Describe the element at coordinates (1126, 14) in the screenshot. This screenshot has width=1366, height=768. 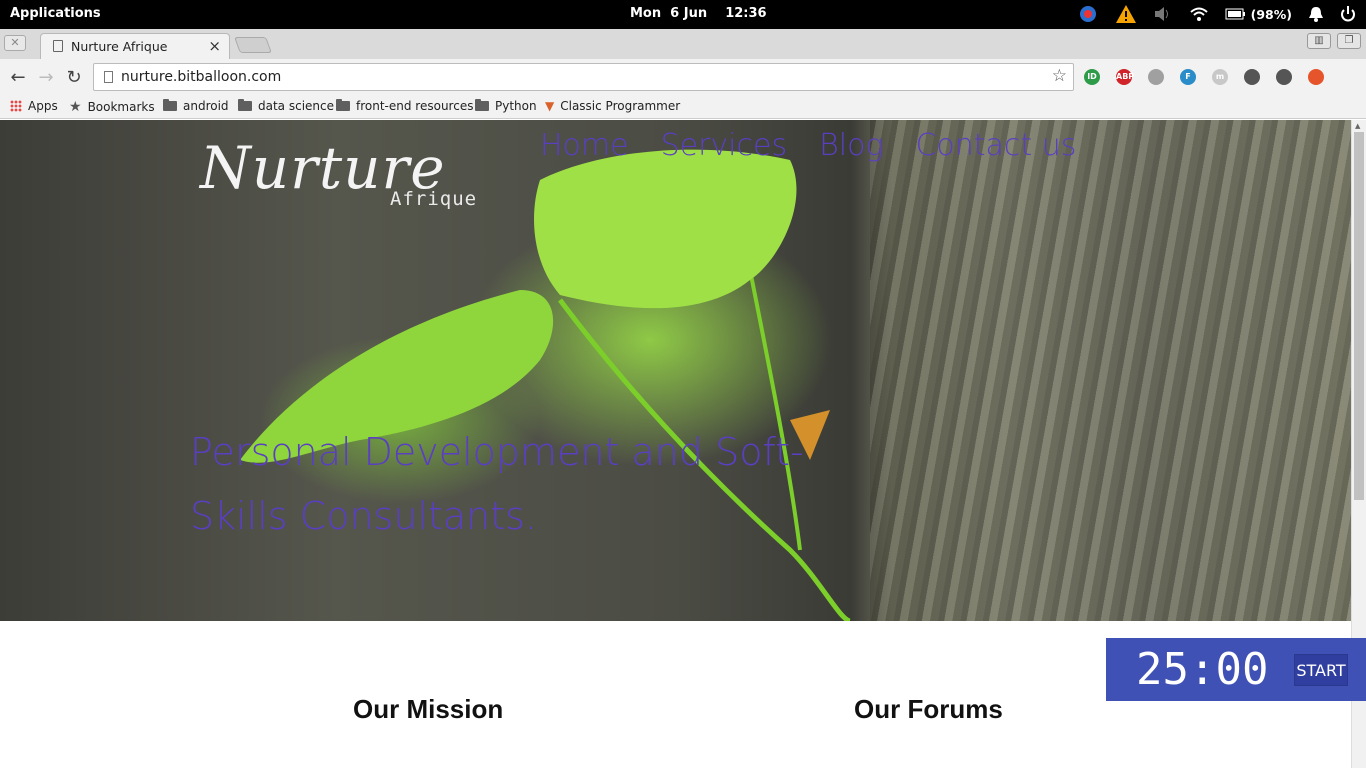
I see `warning-icon` at that location.